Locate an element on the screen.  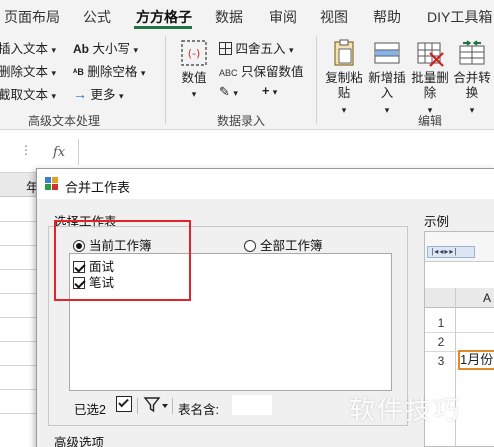
merge-convert-button: 合并转换 ▾ is located at coordinates (472, 78).